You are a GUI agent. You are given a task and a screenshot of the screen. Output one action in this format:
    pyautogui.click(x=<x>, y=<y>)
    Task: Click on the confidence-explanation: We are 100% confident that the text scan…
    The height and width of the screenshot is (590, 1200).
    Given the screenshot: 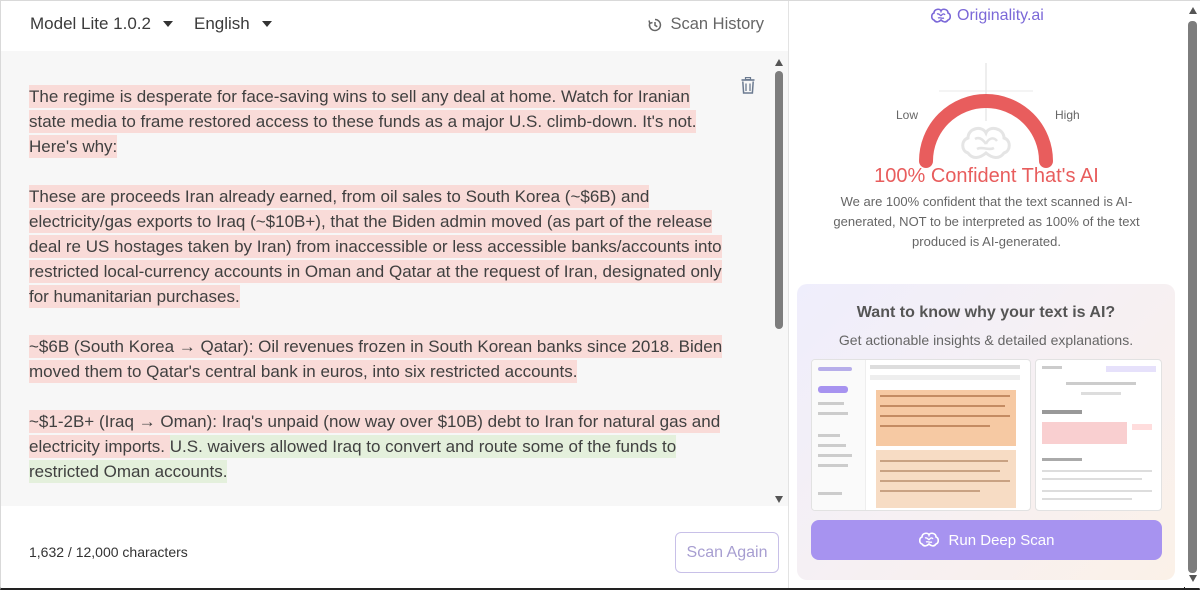 What is the action you would take?
    pyautogui.click(x=986, y=221)
    